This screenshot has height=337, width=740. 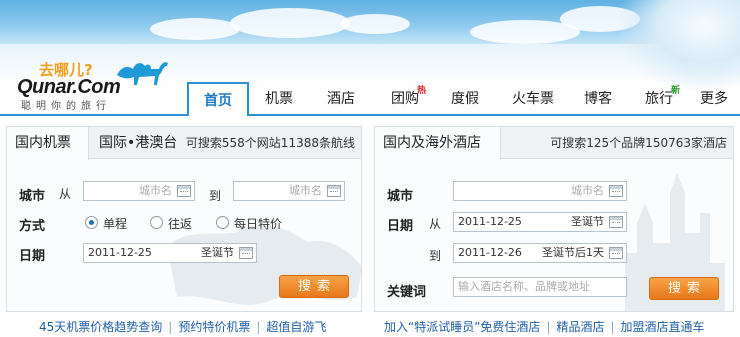 What do you see at coordinates (65, 194) in the screenshot?
I see `flight-from-label: 从` at bounding box center [65, 194].